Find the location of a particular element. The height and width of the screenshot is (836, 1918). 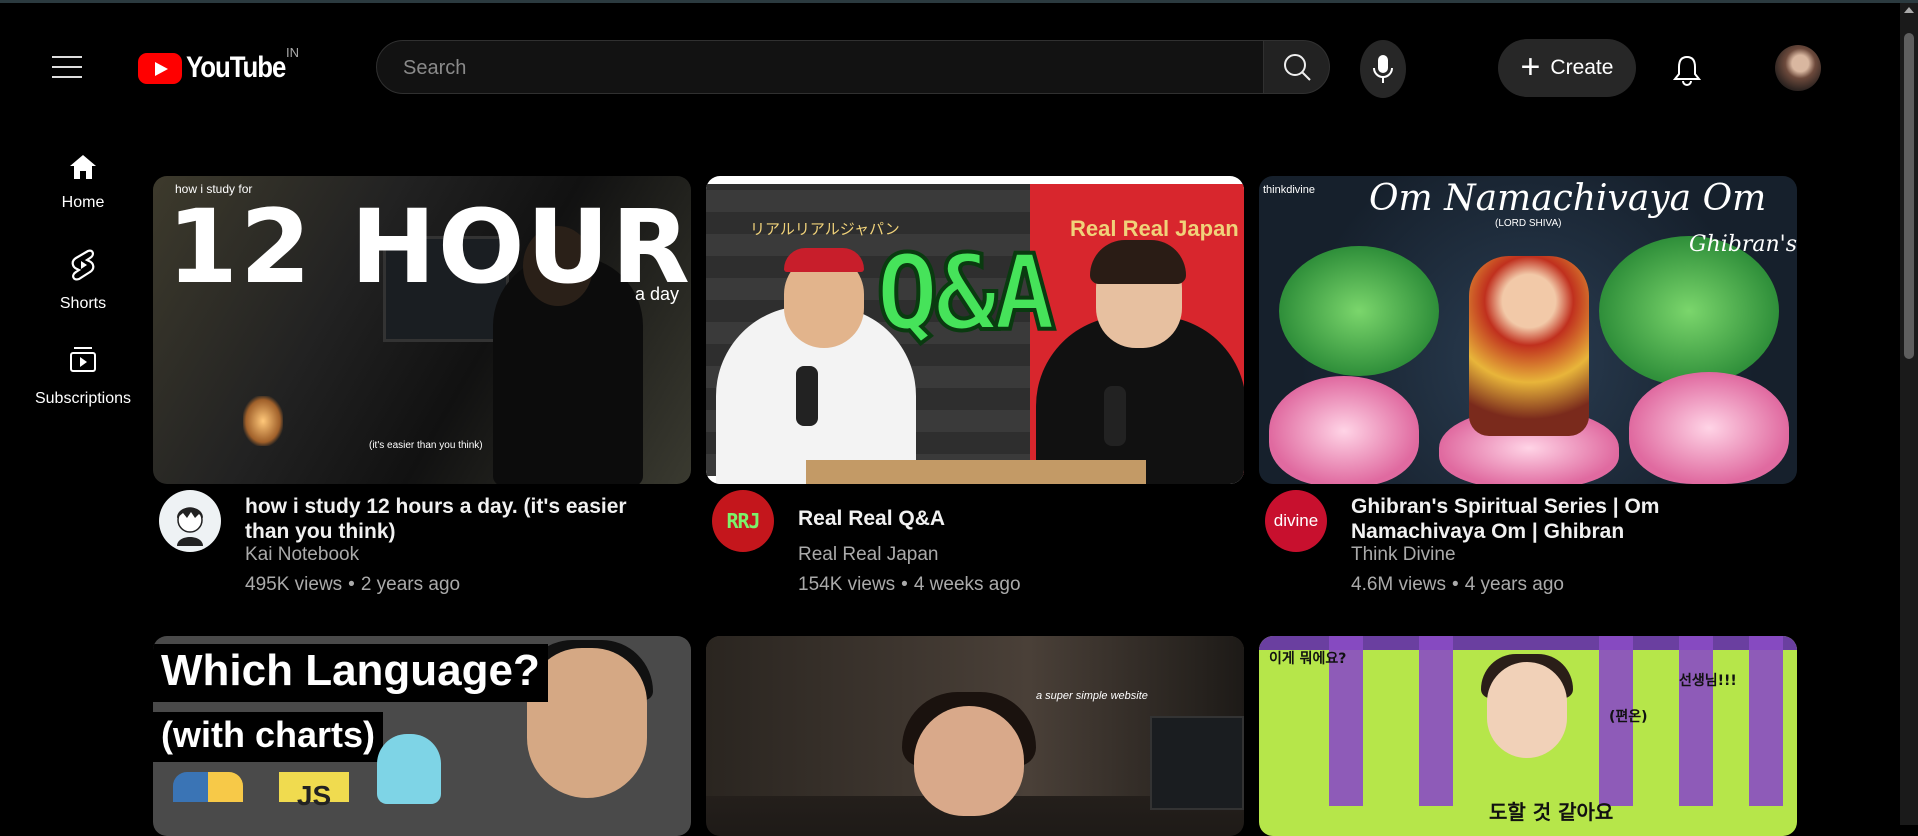

sidebar-item-shorts: Shorts is located at coordinates (83, 280).